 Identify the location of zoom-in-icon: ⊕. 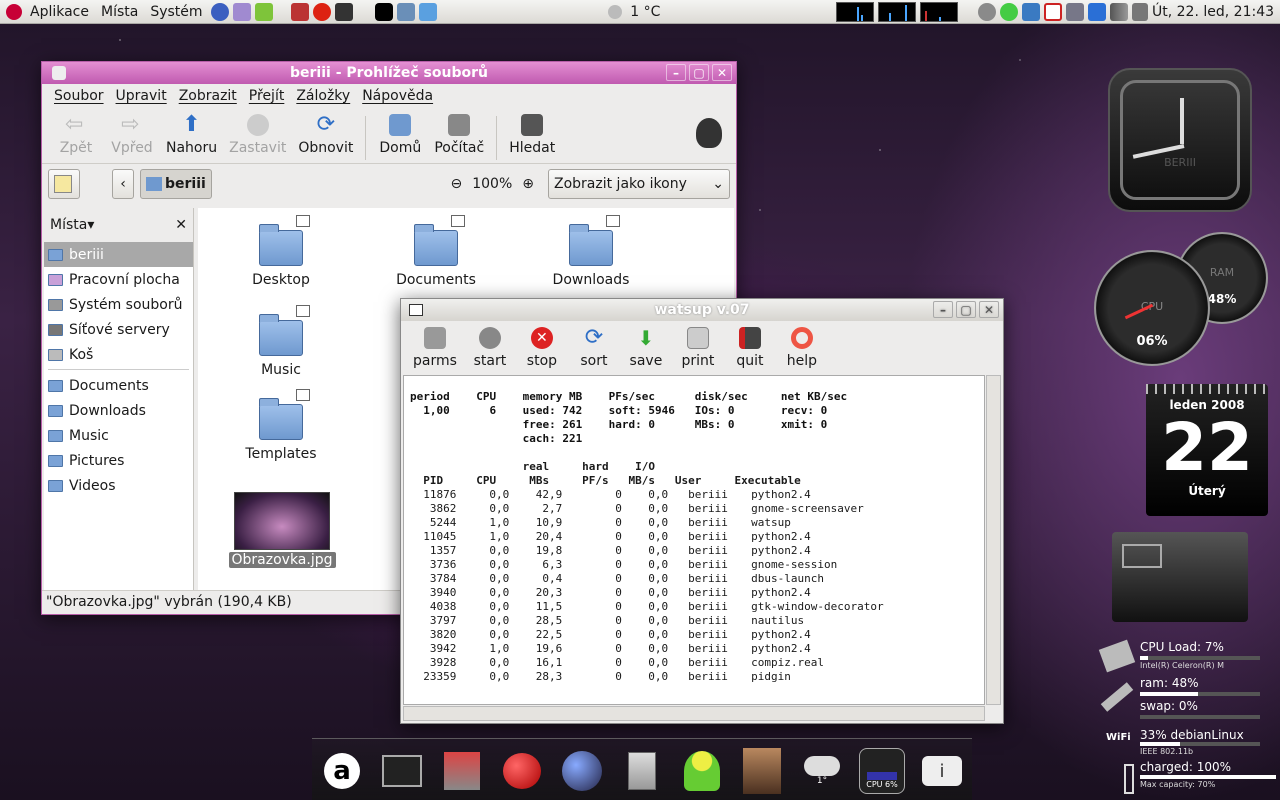
(528, 184).